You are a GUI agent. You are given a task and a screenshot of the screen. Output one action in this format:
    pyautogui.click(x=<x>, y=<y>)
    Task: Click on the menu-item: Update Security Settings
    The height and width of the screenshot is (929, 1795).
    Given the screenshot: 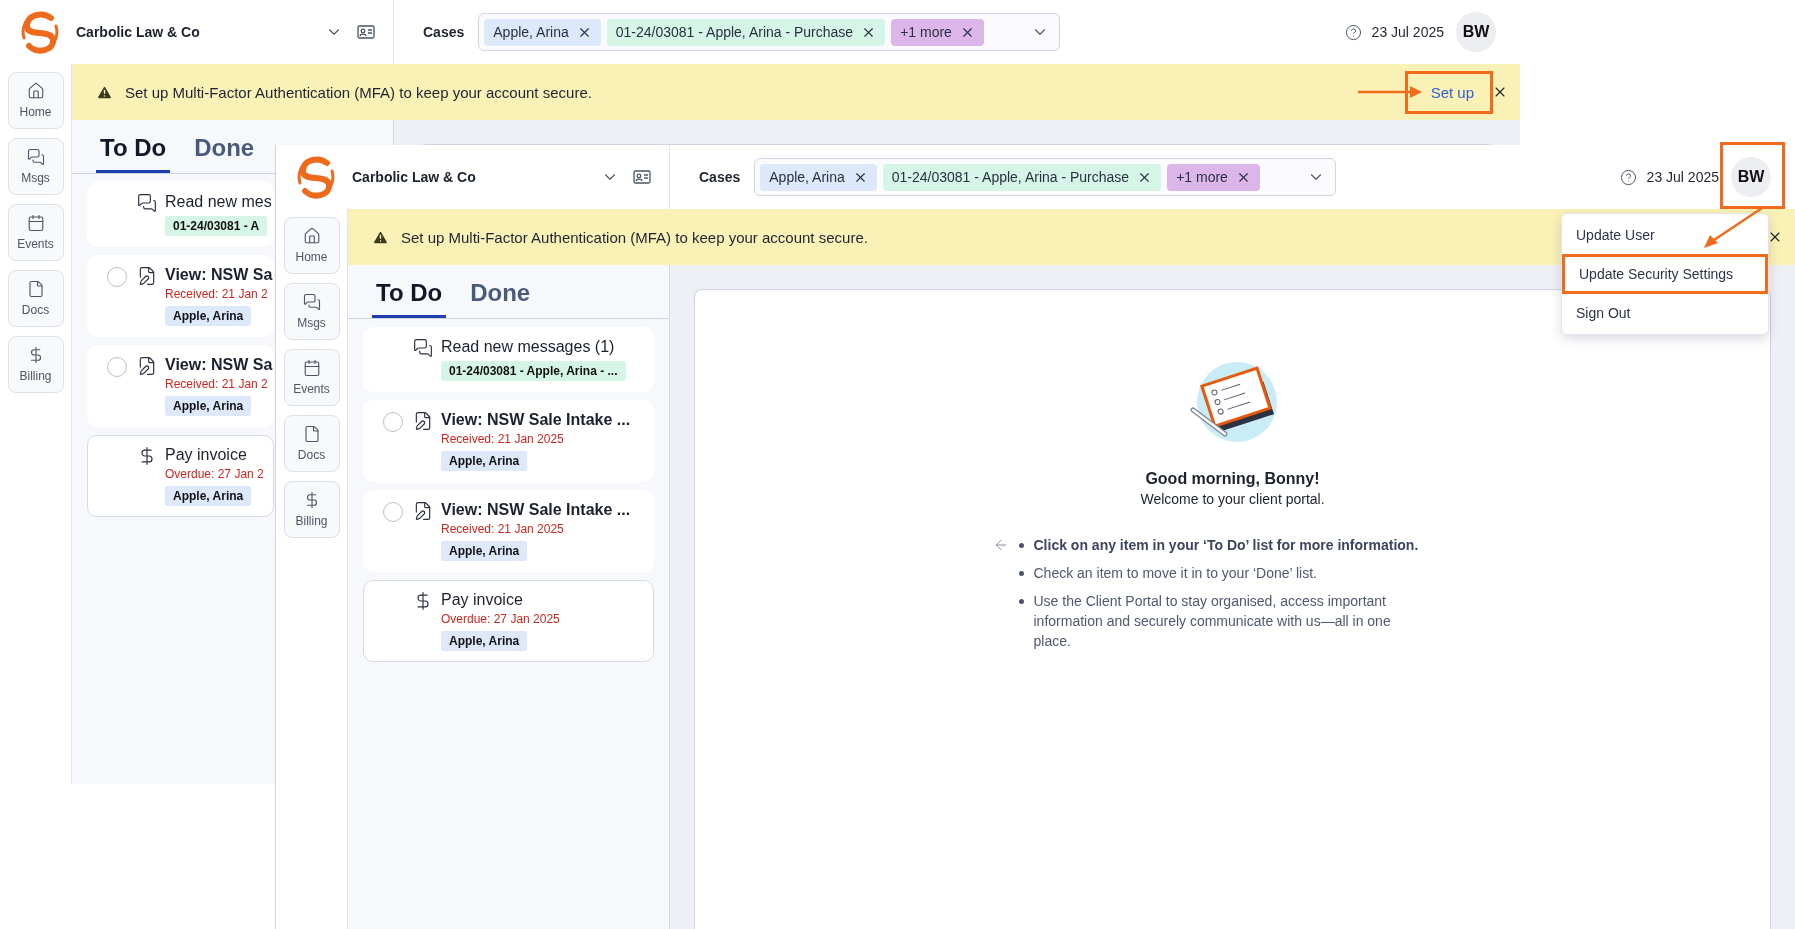 What is the action you would take?
    pyautogui.click(x=1665, y=274)
    